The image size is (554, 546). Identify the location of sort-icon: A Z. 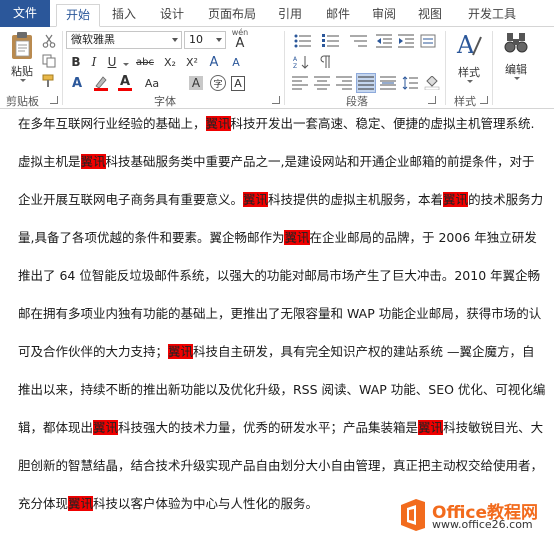
(301, 62).